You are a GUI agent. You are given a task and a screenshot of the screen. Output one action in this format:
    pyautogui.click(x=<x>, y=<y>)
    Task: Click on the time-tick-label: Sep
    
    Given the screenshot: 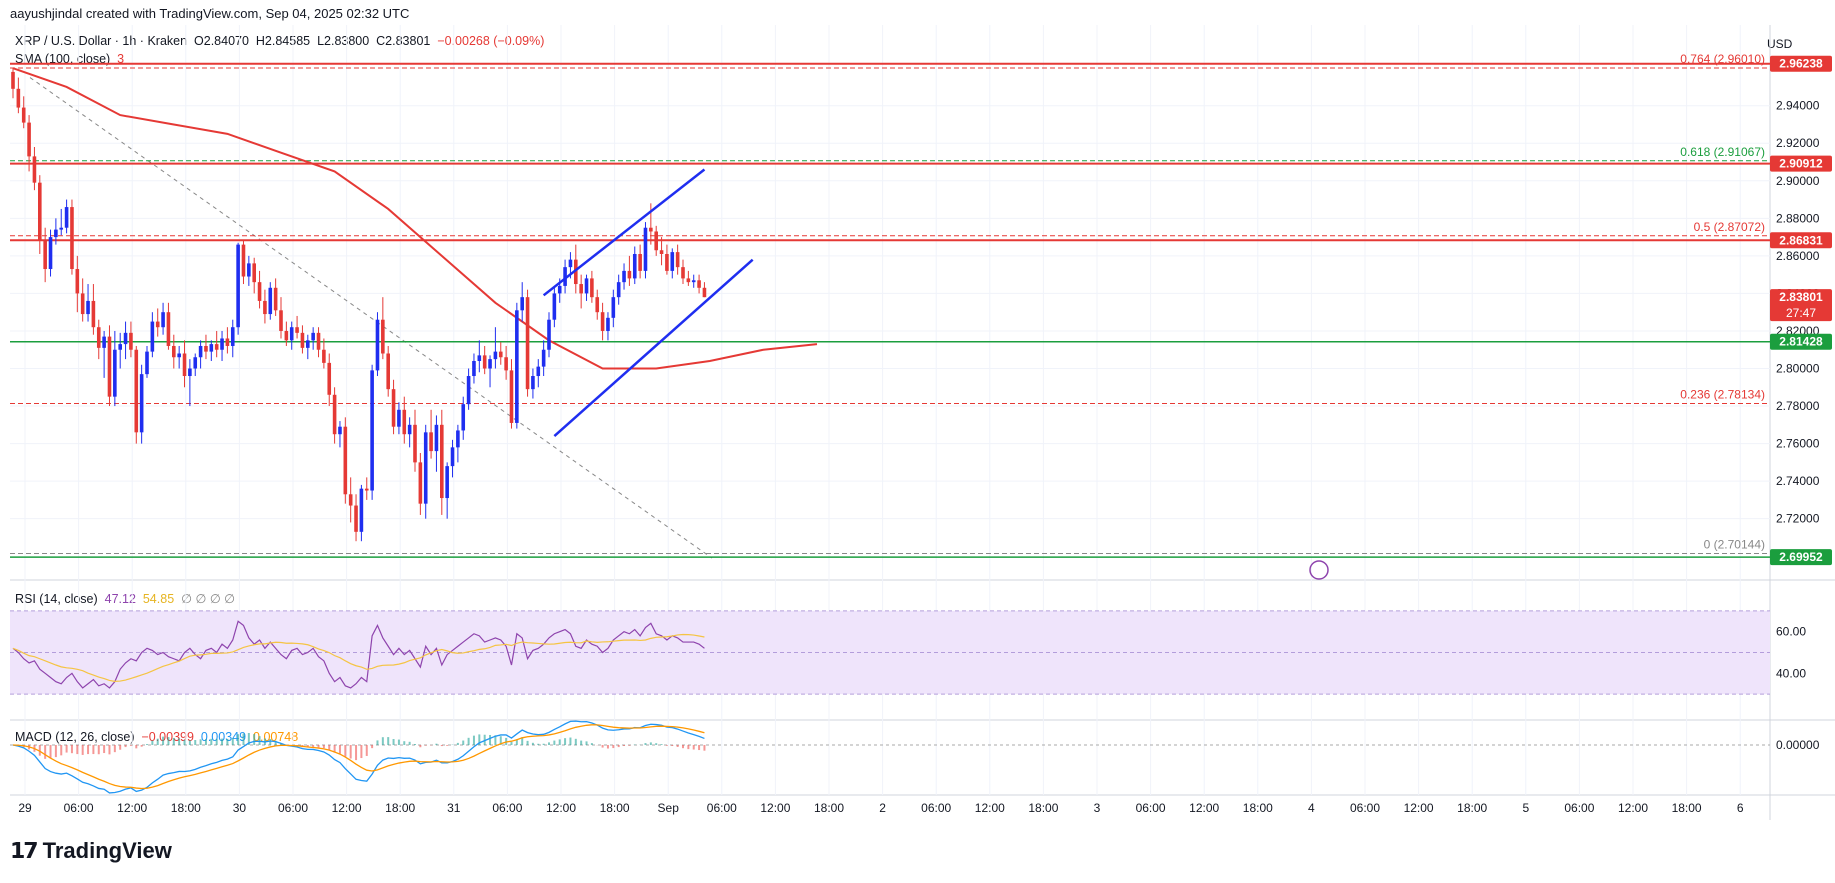 What is the action you would take?
    pyautogui.click(x=669, y=808)
    